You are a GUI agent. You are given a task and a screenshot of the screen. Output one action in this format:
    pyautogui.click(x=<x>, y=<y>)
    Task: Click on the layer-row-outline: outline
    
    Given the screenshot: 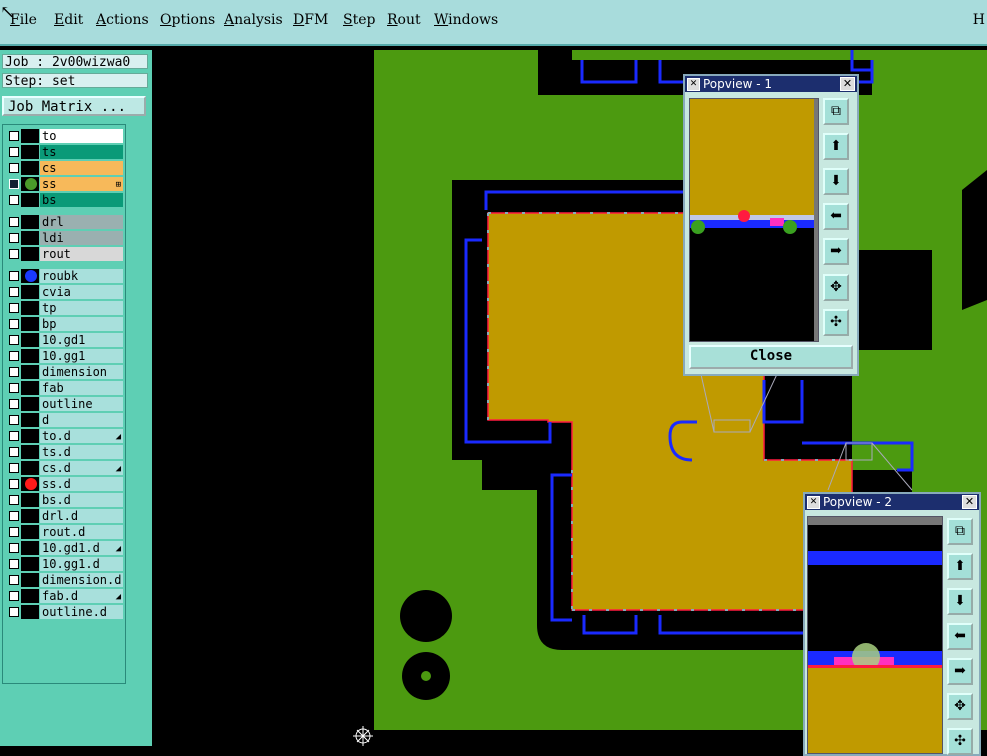 What is the action you would take?
    pyautogui.click(x=64, y=404)
    